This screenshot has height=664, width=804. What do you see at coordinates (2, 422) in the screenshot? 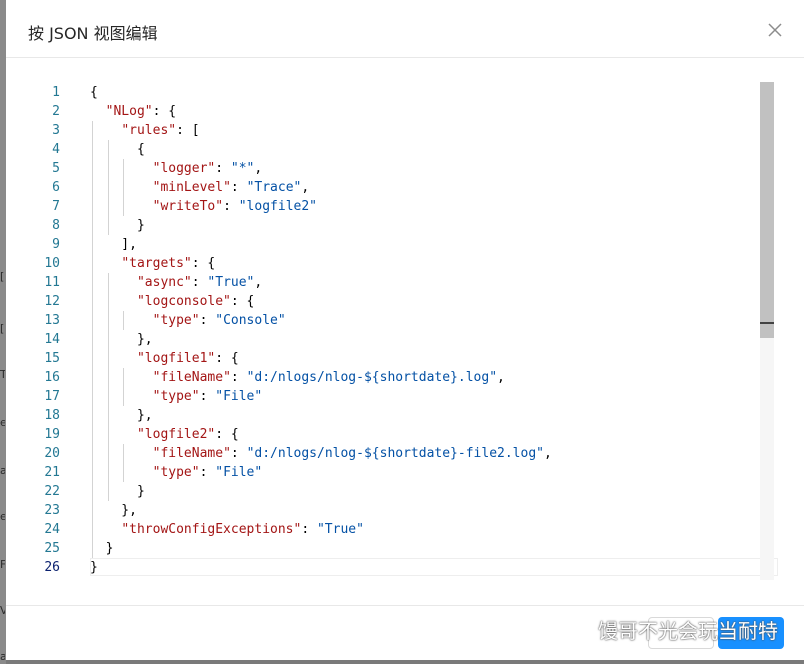
I see `background-text-fragment: e` at bounding box center [2, 422].